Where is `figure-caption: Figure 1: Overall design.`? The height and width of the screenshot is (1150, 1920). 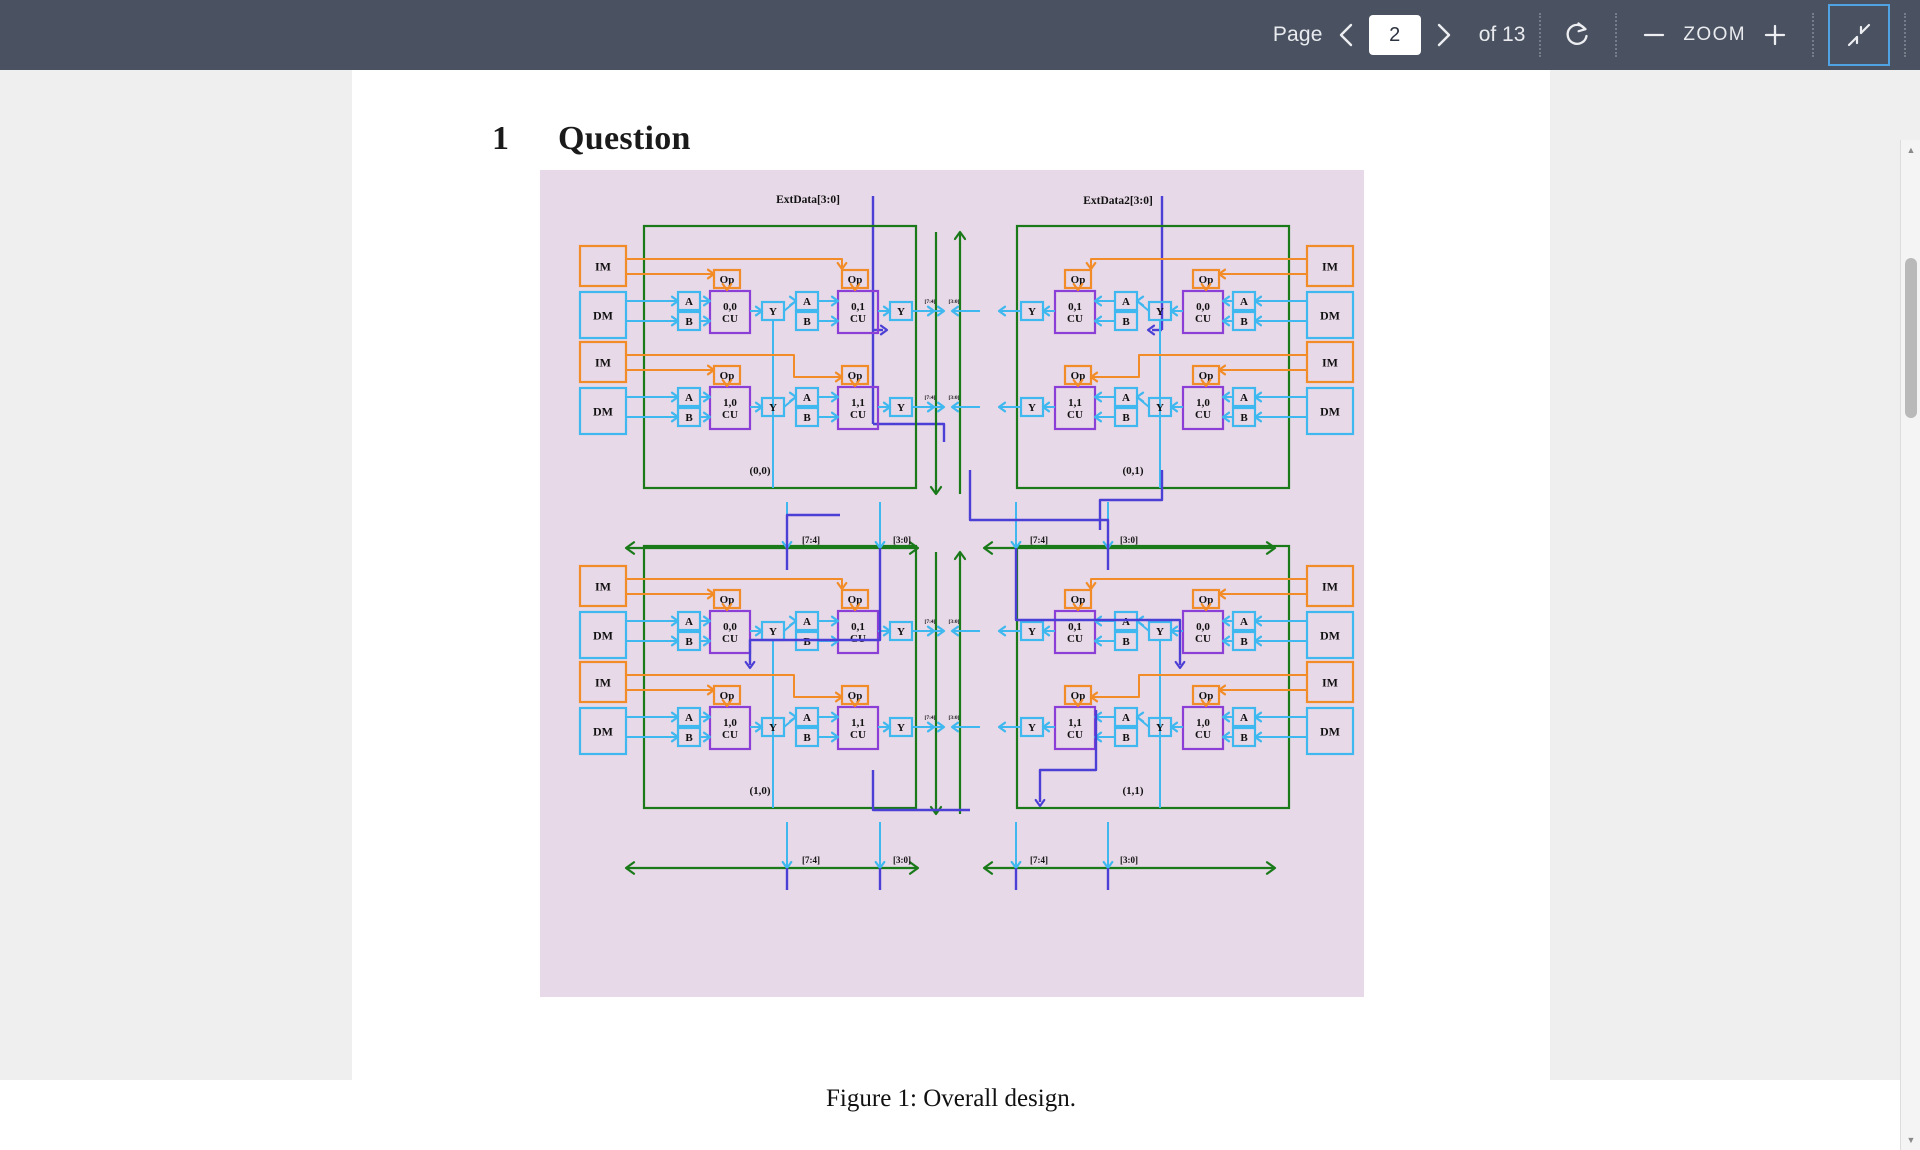
figure-caption: Figure 1: Overall design. is located at coordinates (951, 1098).